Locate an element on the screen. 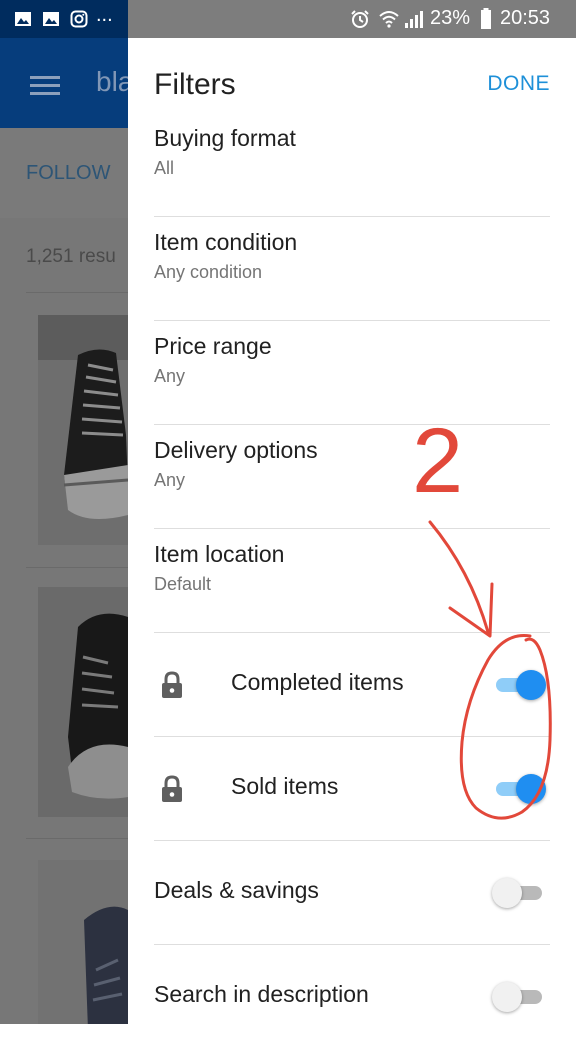 The width and height of the screenshot is (576, 1049). toggle-label: Deals & savings is located at coordinates (236, 890).